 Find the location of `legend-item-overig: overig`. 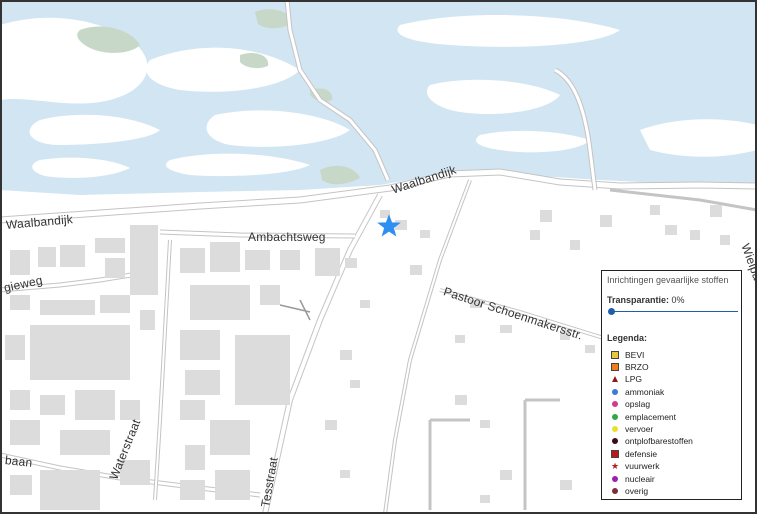

legend-item-overig: overig is located at coordinates (629, 490).